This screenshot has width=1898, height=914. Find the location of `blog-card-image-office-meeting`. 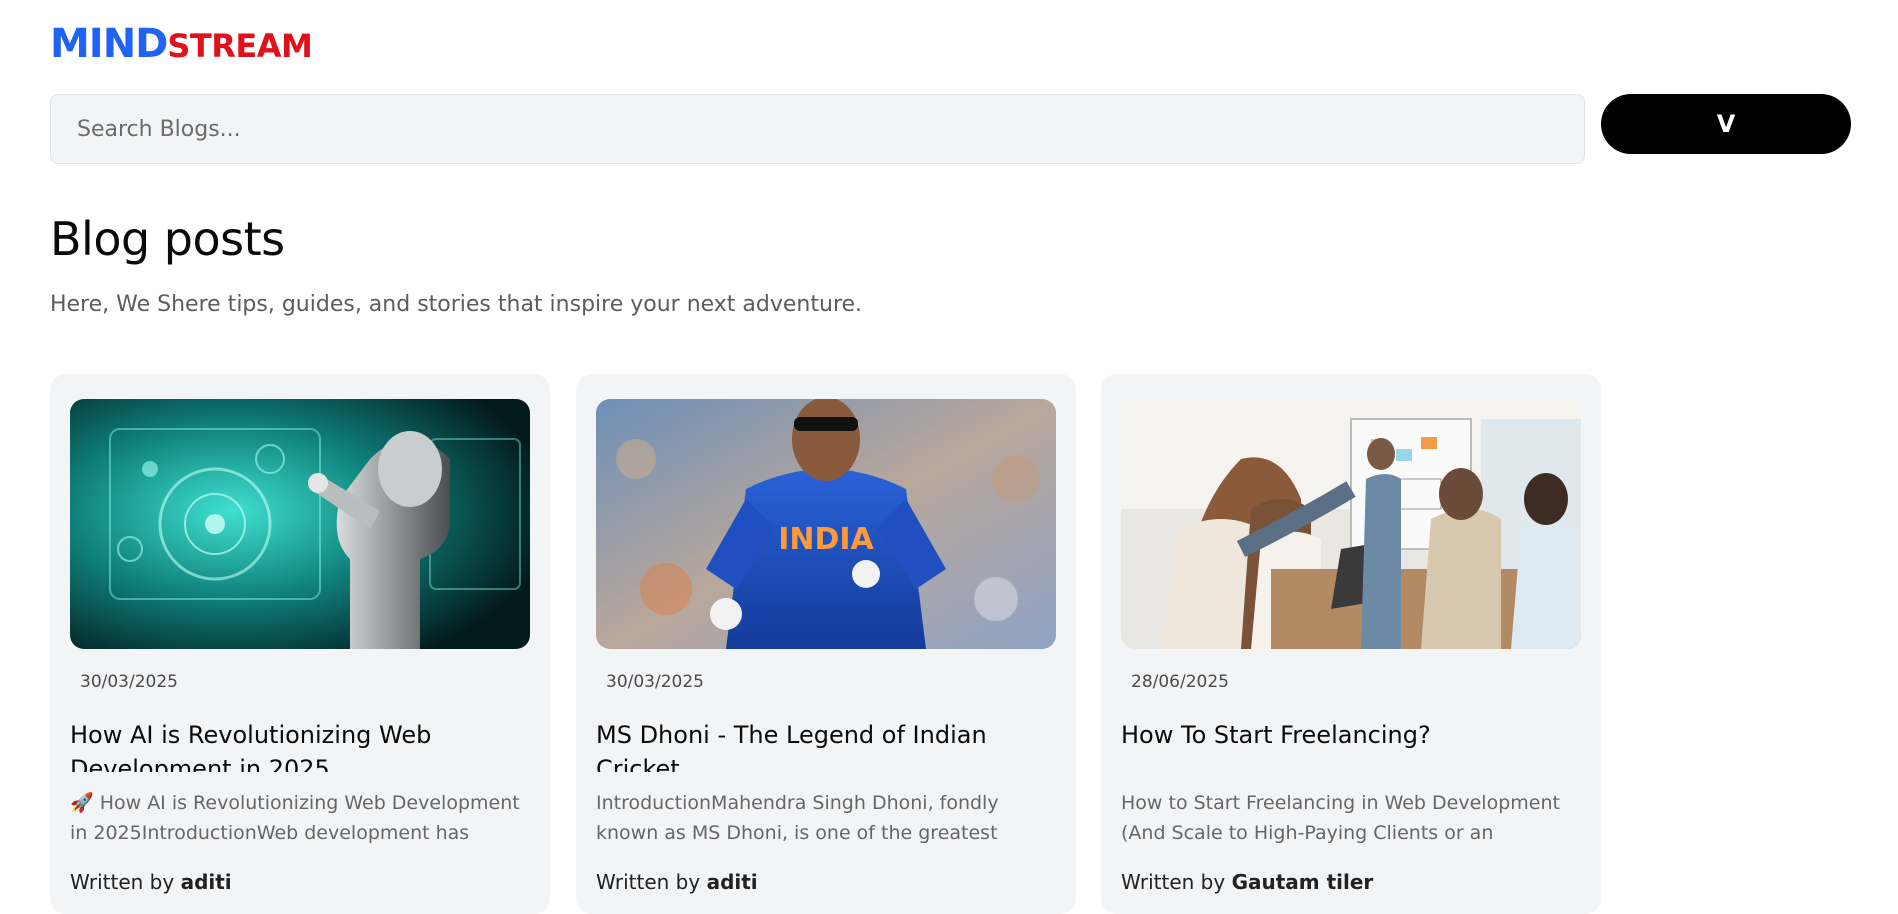

blog-card-image-office-meeting is located at coordinates (1351, 524).